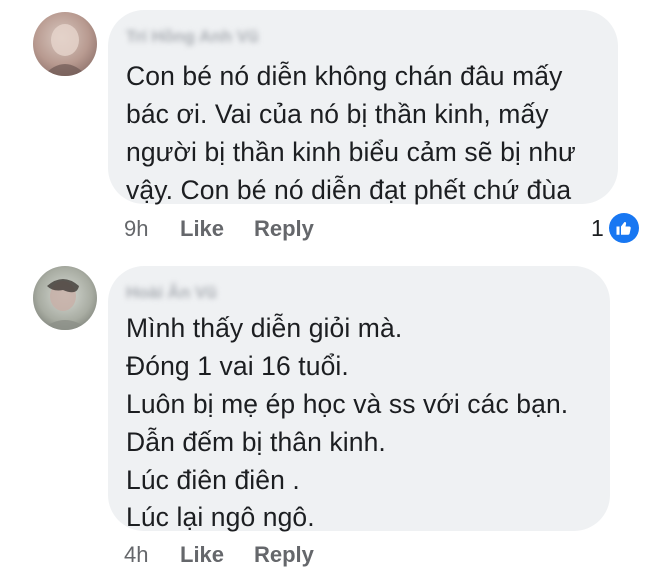 This screenshot has width=660, height=572. I want to click on comment-text-line: Luôn bị mẹ ép học và ss với các bạn., so click(347, 404).